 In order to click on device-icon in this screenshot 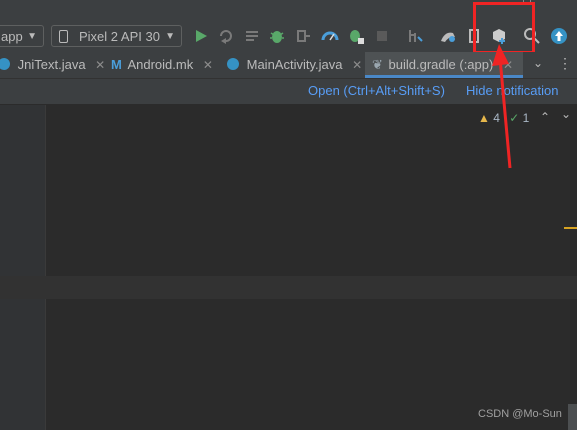, I will do `click(63, 36)`.